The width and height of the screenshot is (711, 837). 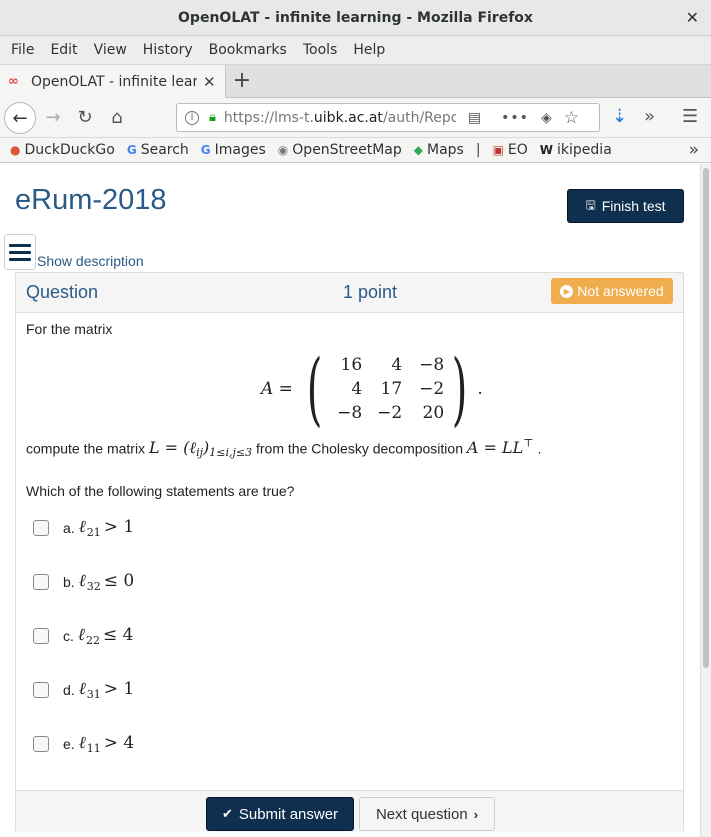 What do you see at coordinates (517, 150) in the screenshot?
I see `bookmark-label: EO` at bounding box center [517, 150].